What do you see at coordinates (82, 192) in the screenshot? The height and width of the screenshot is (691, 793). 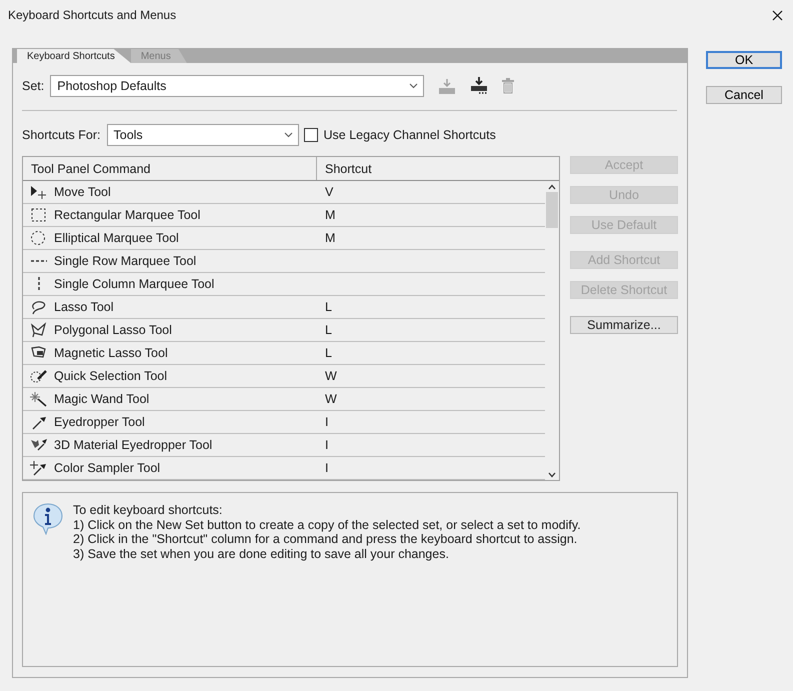 I see `command-cell: Move Tool` at bounding box center [82, 192].